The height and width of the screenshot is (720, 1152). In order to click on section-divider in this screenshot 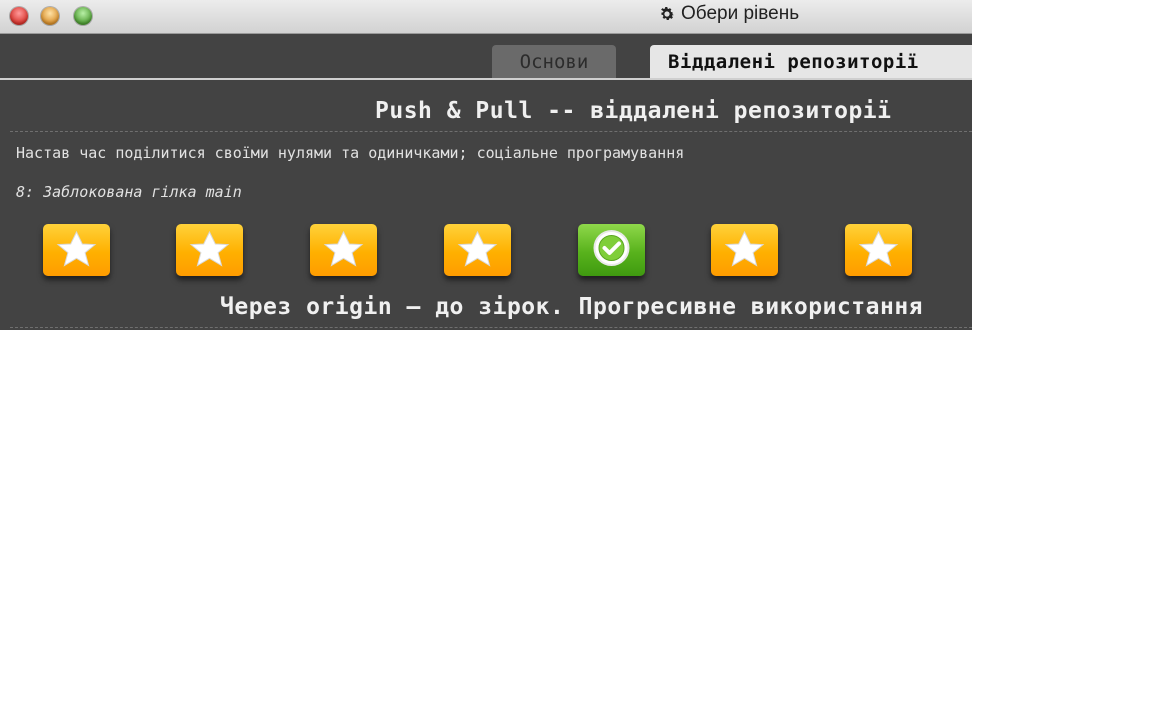, I will do `click(491, 131)`.